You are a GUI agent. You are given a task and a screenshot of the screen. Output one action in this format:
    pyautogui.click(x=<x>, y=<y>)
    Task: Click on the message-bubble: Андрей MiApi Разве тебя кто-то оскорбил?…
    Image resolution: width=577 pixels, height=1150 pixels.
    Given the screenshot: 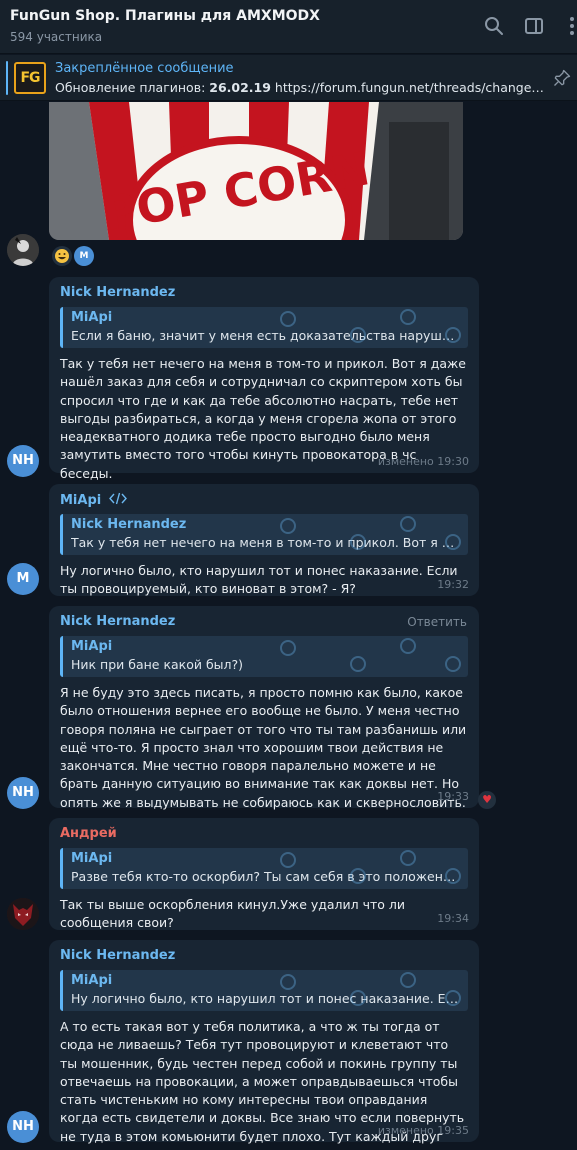 What is the action you would take?
    pyautogui.click(x=264, y=874)
    